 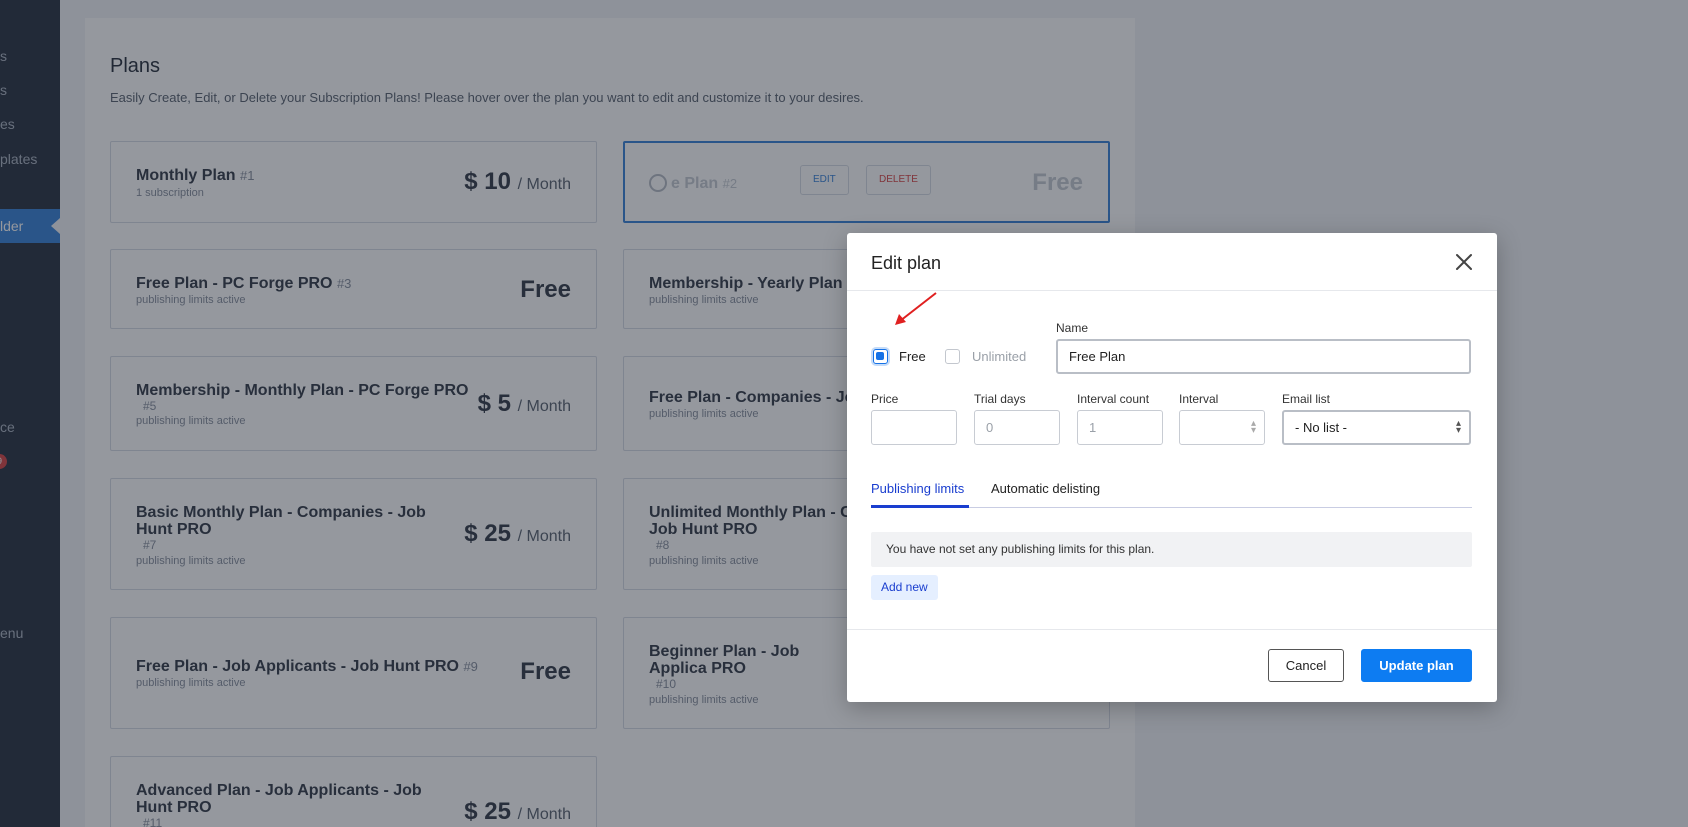 What do you see at coordinates (914, 427) in the screenshot?
I see `price-input` at bounding box center [914, 427].